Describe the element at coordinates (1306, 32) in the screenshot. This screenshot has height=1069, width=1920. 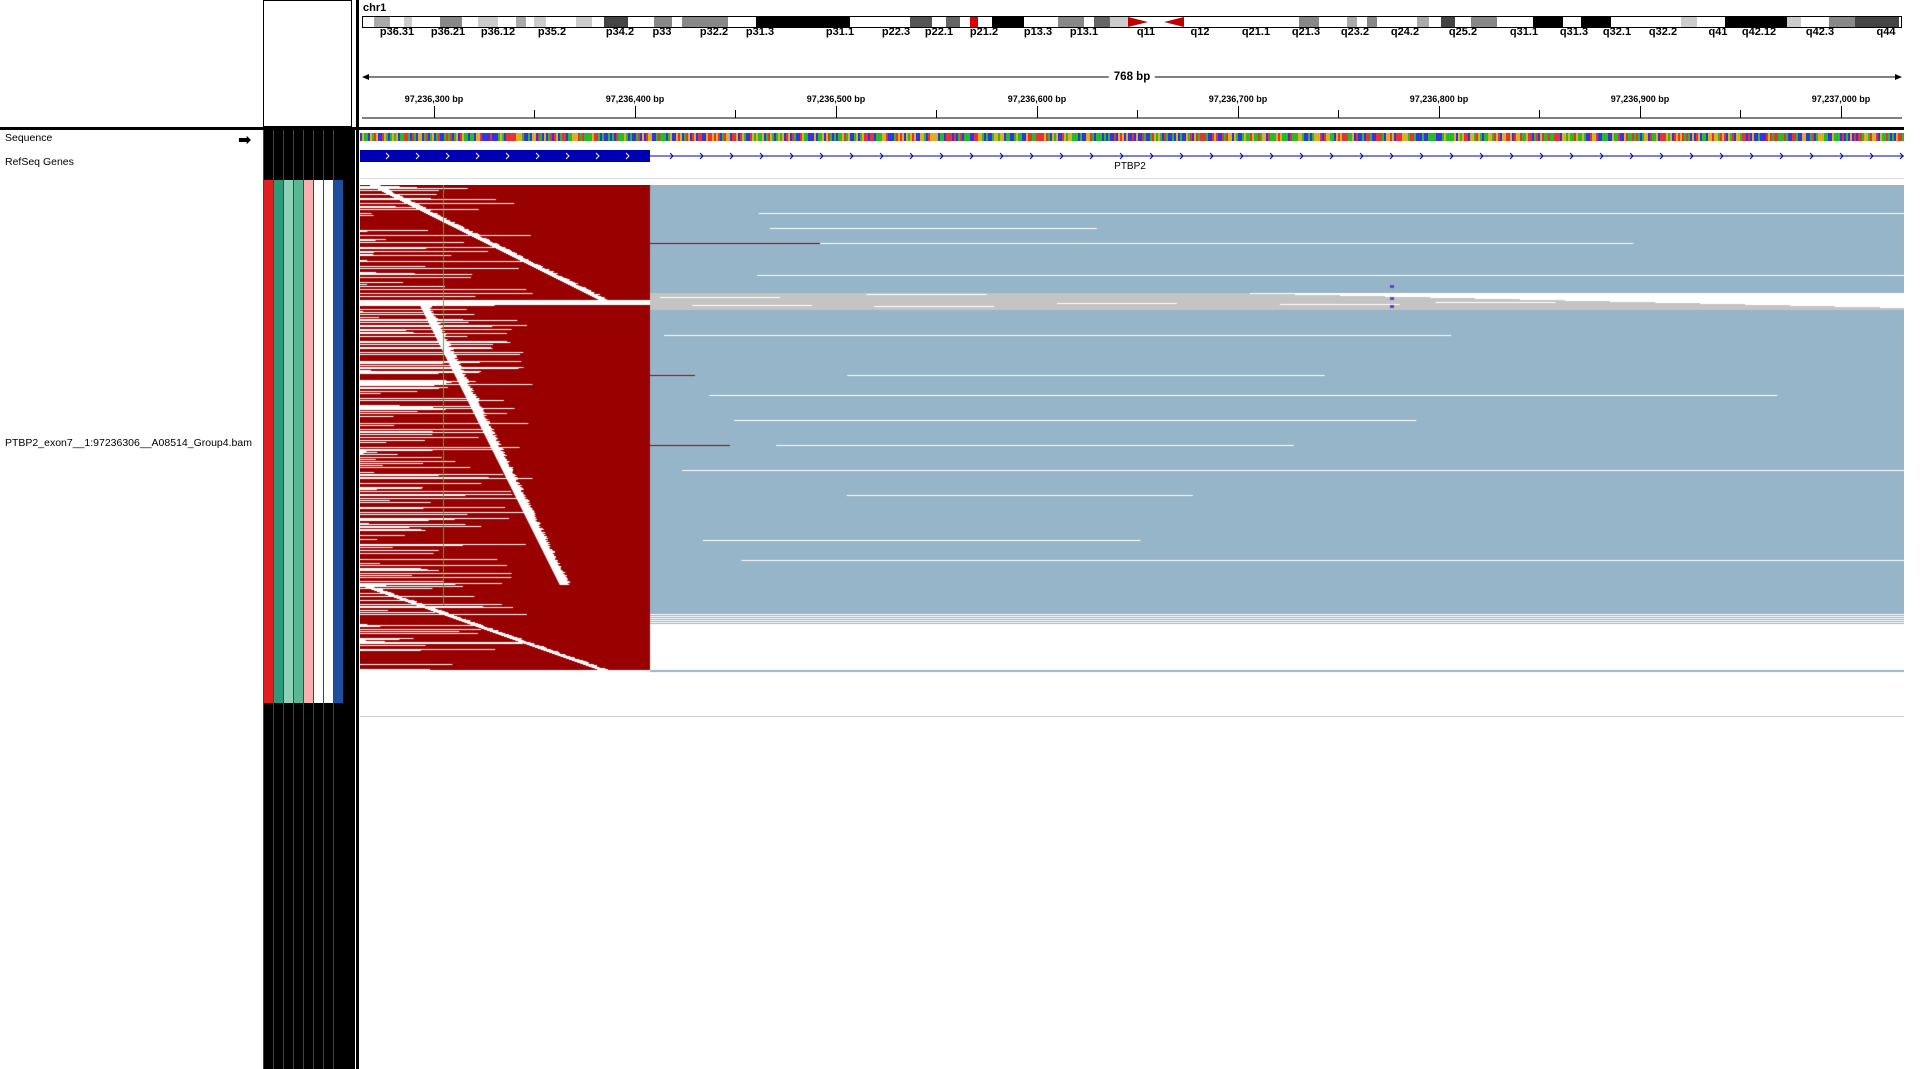
I see `band-label: q21.3` at that location.